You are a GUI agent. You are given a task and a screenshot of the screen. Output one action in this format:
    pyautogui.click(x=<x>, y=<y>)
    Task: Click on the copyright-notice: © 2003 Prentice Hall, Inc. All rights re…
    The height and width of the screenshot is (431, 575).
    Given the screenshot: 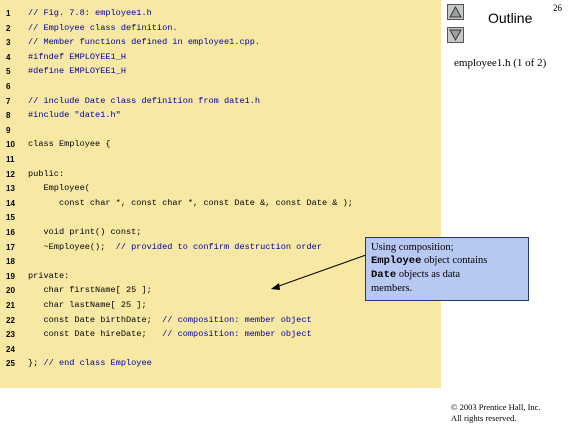 What is the action you would take?
    pyautogui.click(x=496, y=413)
    